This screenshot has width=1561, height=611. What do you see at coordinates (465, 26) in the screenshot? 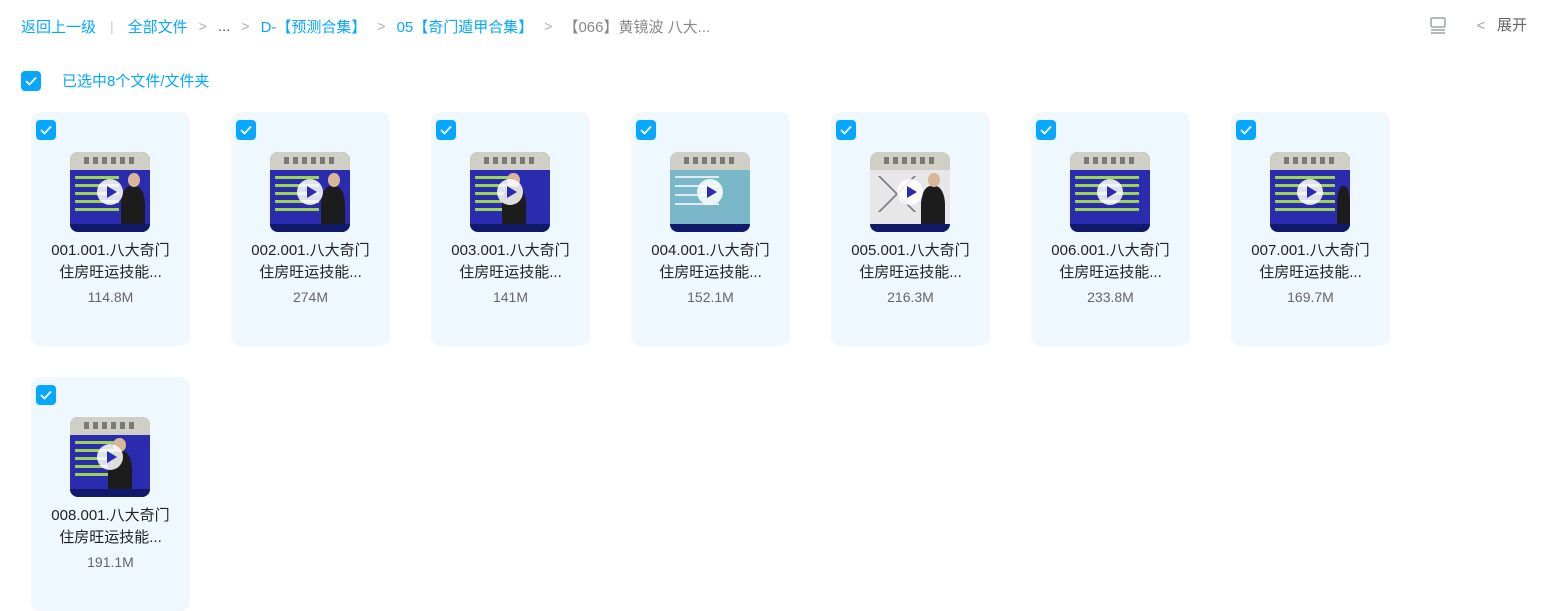
I see `breadcrumb-level2: 05【奇门遁甲合集】` at bounding box center [465, 26].